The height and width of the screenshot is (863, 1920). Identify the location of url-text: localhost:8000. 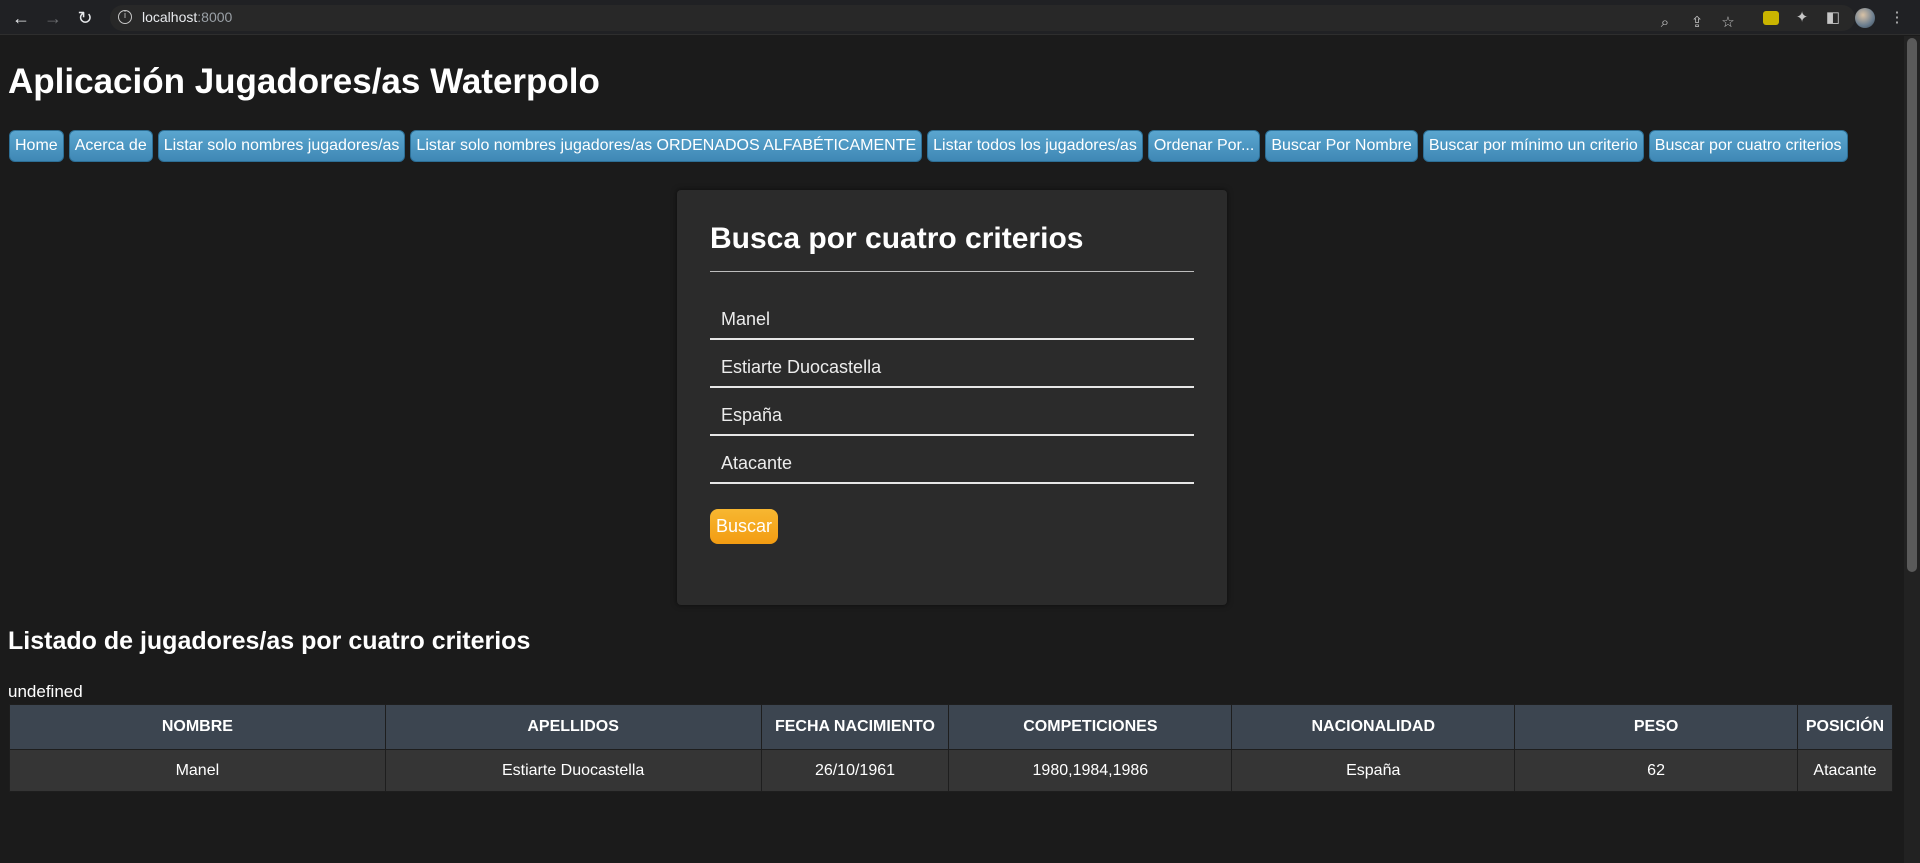
(187, 17).